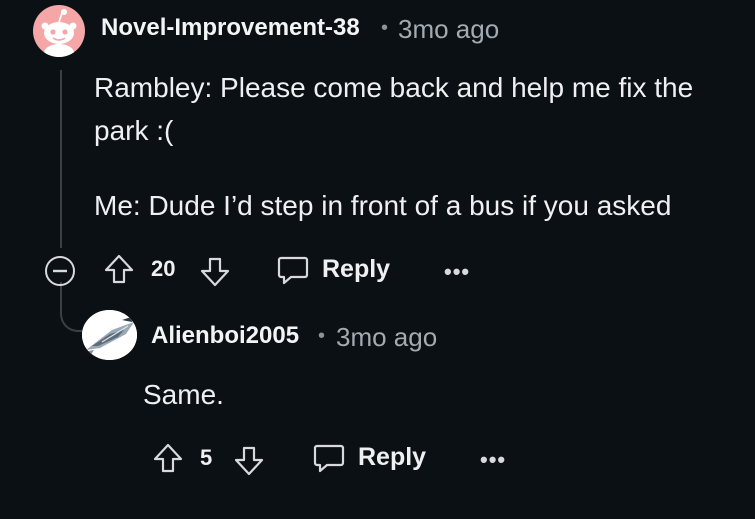 This screenshot has width=755, height=519. Describe the element at coordinates (230, 28) in the screenshot. I see `comment-author: Novel-Improvement-38` at that location.